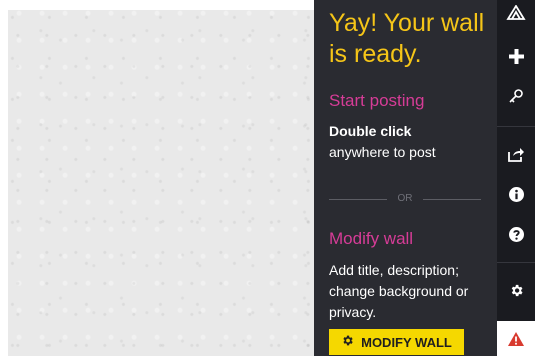 This screenshot has width=535, height=356. What do you see at coordinates (516, 96) in the screenshot?
I see `key-icon` at bounding box center [516, 96].